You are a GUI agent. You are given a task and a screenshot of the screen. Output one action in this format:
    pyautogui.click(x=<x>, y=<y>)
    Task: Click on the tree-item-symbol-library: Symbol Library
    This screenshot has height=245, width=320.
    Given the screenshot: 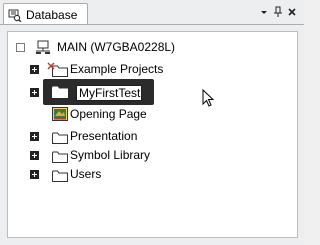 What is the action you would take?
    pyautogui.click(x=130, y=155)
    